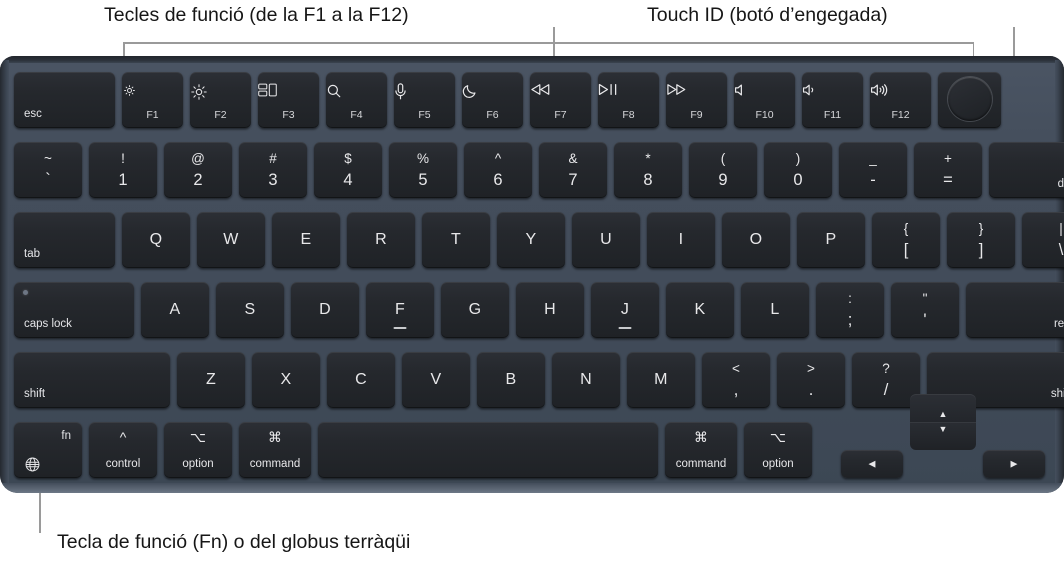  What do you see at coordinates (64, 240) in the screenshot?
I see `key-tab: tab` at bounding box center [64, 240].